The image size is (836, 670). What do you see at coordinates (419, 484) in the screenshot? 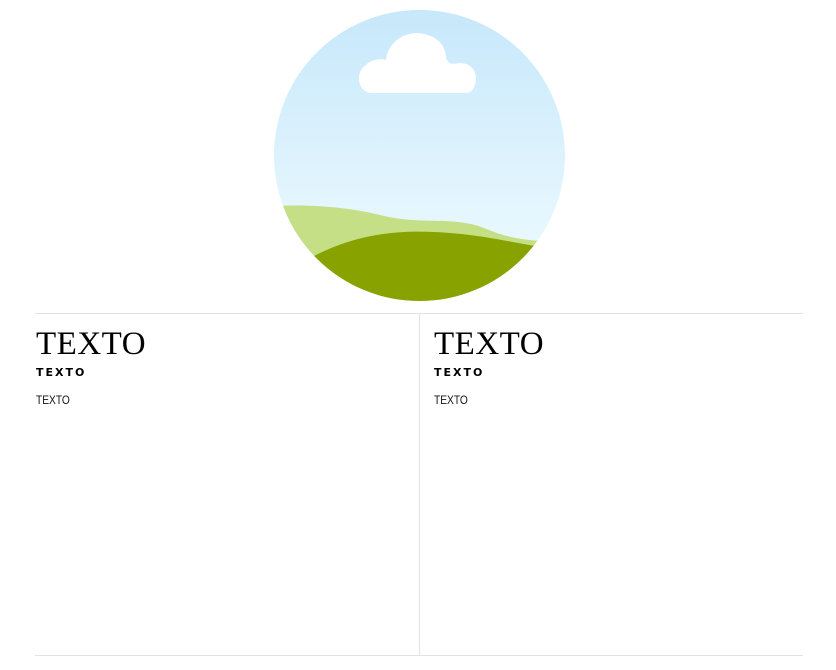
I see `column-divider` at bounding box center [419, 484].